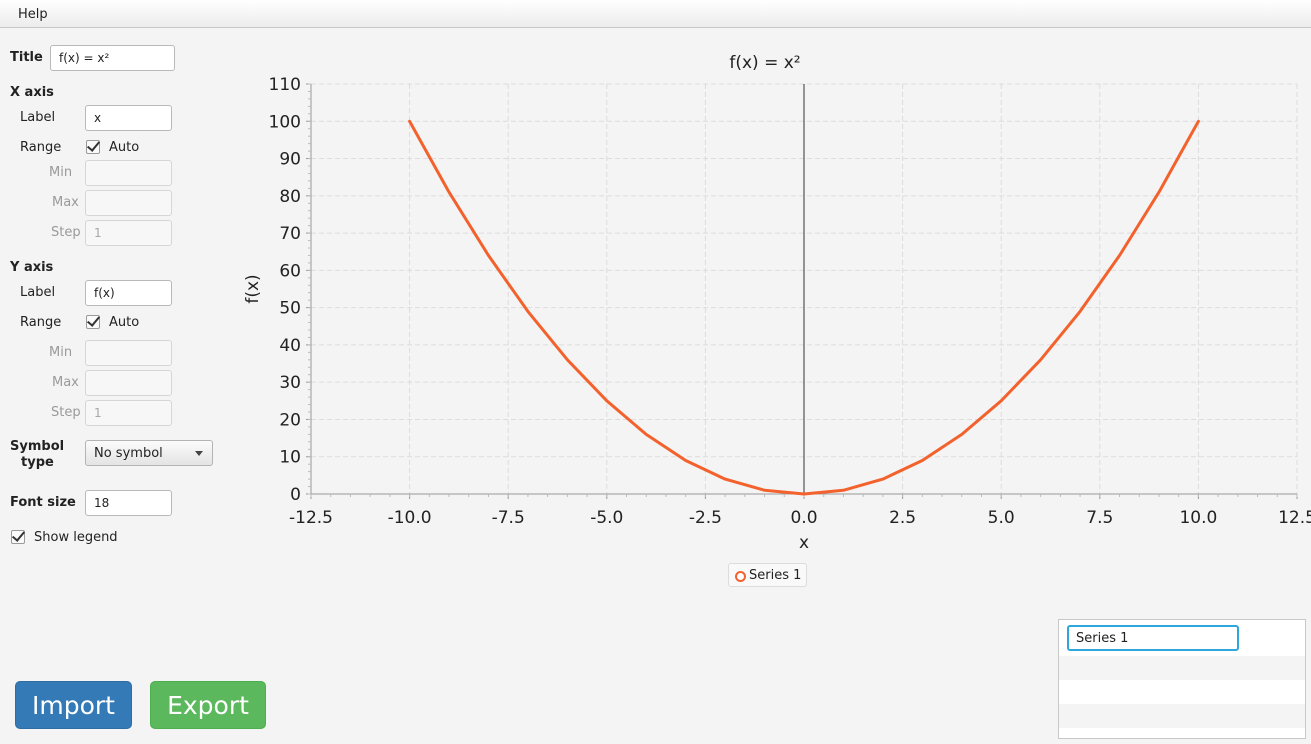  What do you see at coordinates (311, 518) in the screenshot?
I see `x-tick-label: -12.5` at bounding box center [311, 518].